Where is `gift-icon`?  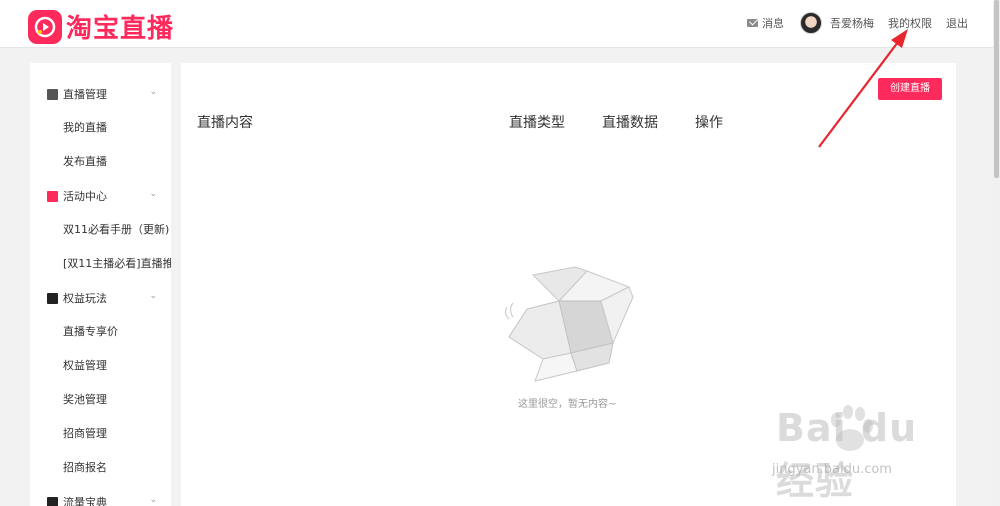 gift-icon is located at coordinates (52, 298).